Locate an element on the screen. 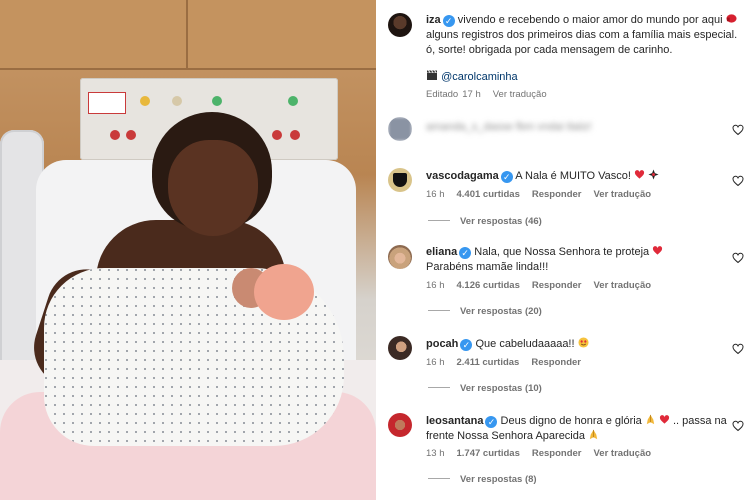 This screenshot has width=750, height=500. comment-likes: 1.747 curtidas is located at coordinates (488, 453).